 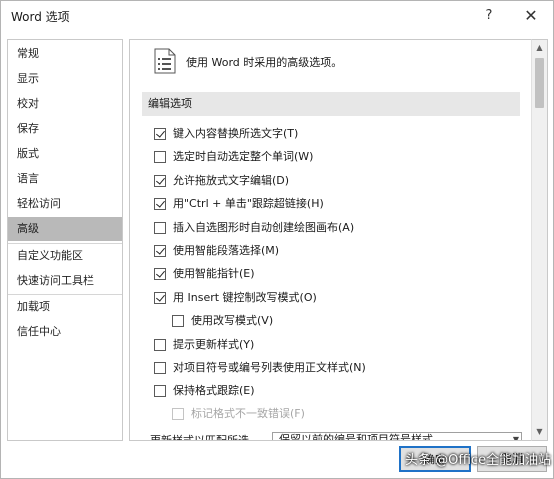 What do you see at coordinates (264, 62) in the screenshot?
I see `pane-header: 使用 Word 时采用的高级选项。` at bounding box center [264, 62].